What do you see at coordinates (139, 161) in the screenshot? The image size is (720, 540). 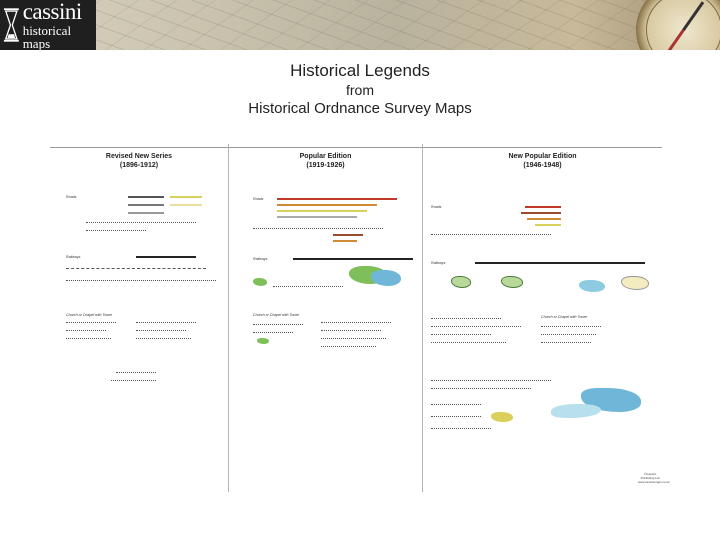 I see `column-header: Revised New Series (1896-1912)` at bounding box center [139, 161].